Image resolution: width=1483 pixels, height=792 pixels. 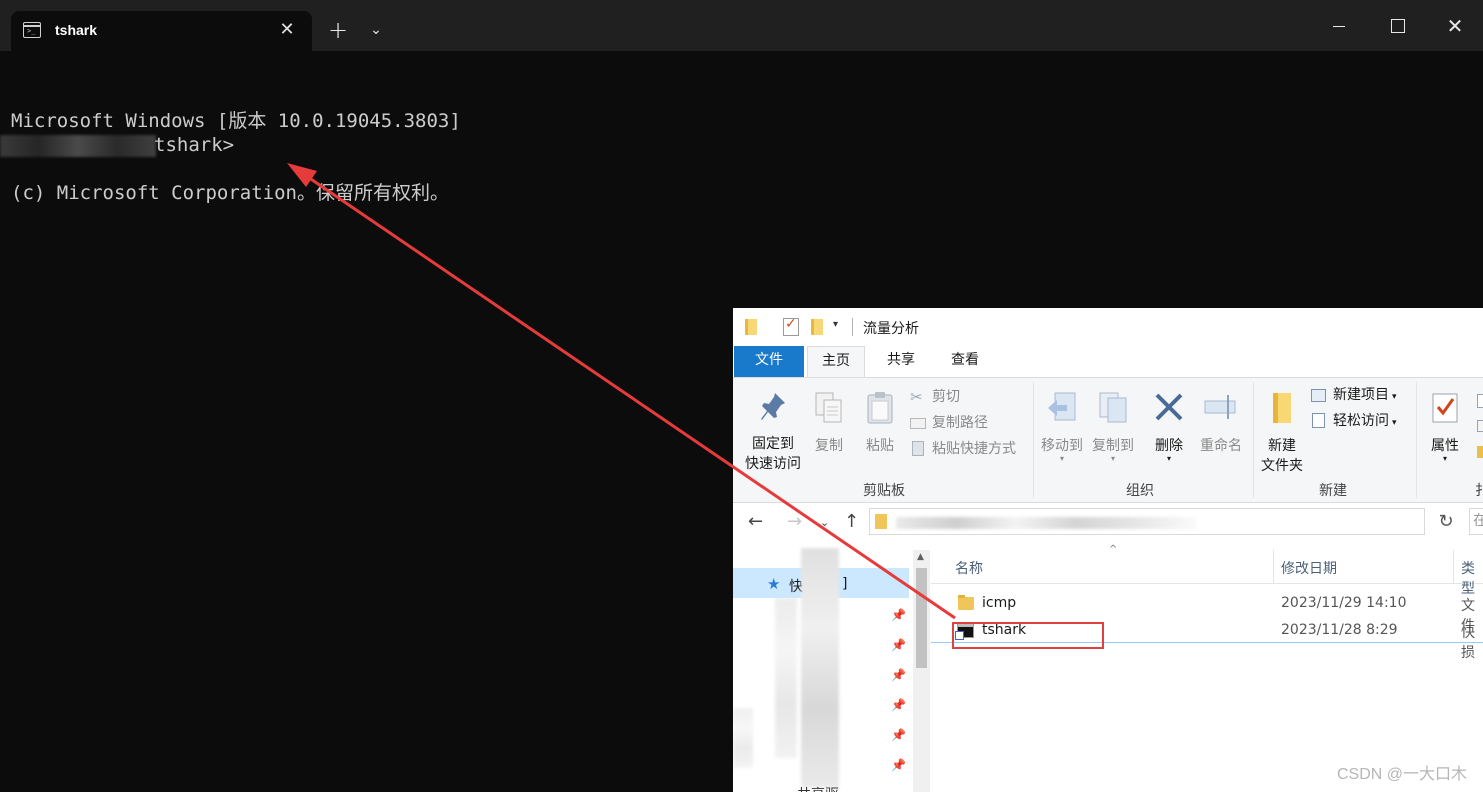 What do you see at coordinates (818, 788) in the screenshot?
I see `nav-item-partial: 共享驱` at bounding box center [818, 788].